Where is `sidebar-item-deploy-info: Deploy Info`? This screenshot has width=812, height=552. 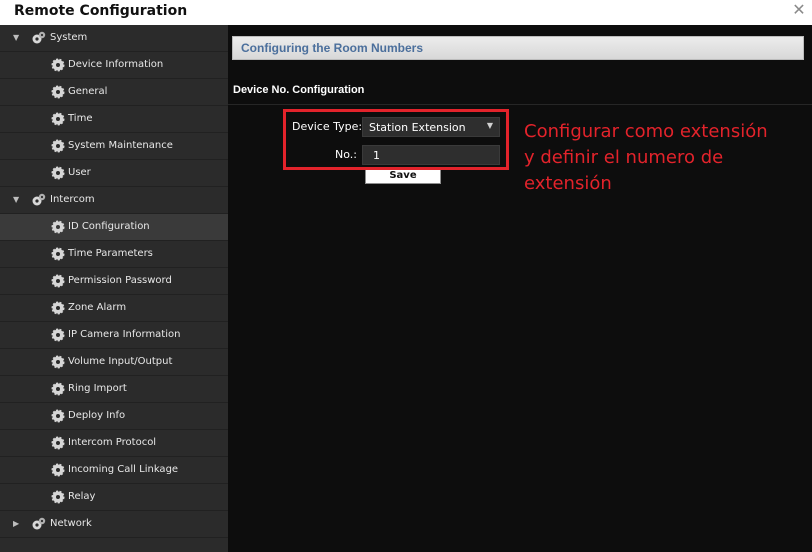
sidebar-item-deploy-info: Deploy Info is located at coordinates (114, 416).